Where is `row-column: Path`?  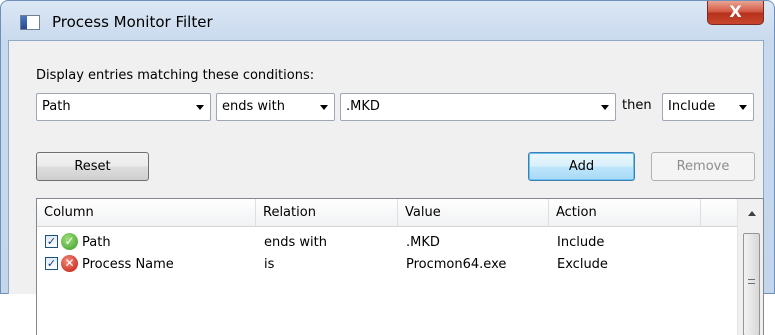
row-column: Path is located at coordinates (96, 242).